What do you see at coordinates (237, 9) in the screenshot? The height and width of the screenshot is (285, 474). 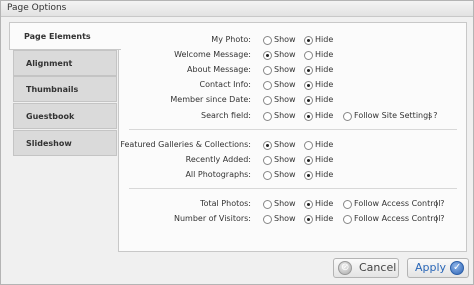 I see `title-bar: Page Options` at bounding box center [237, 9].